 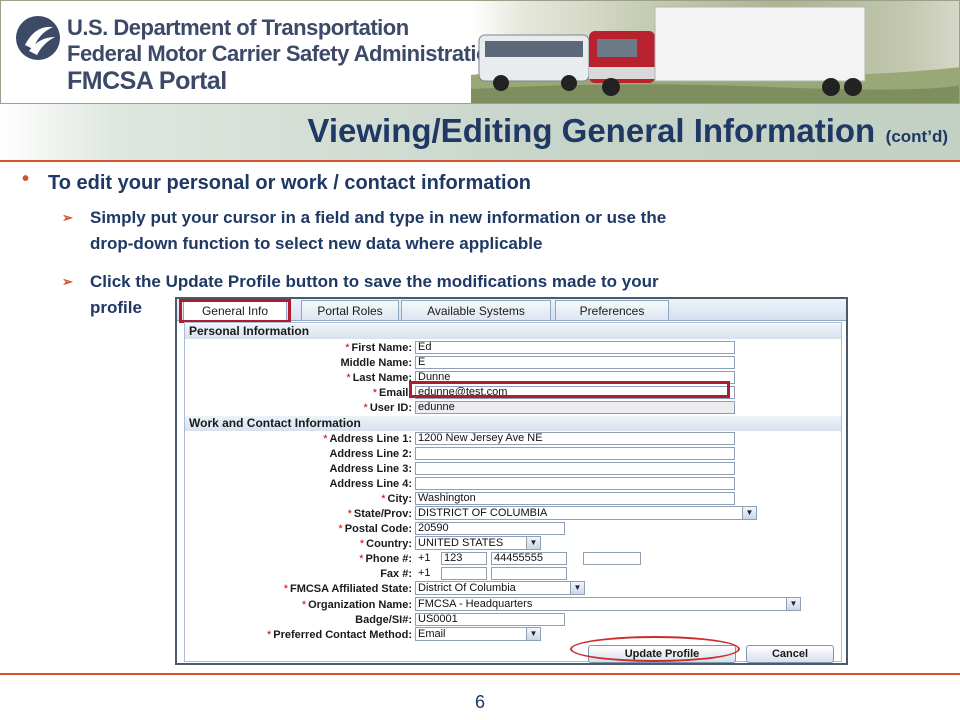 I want to click on address-line-2-label: Address Line 2:, so click(x=370, y=454).